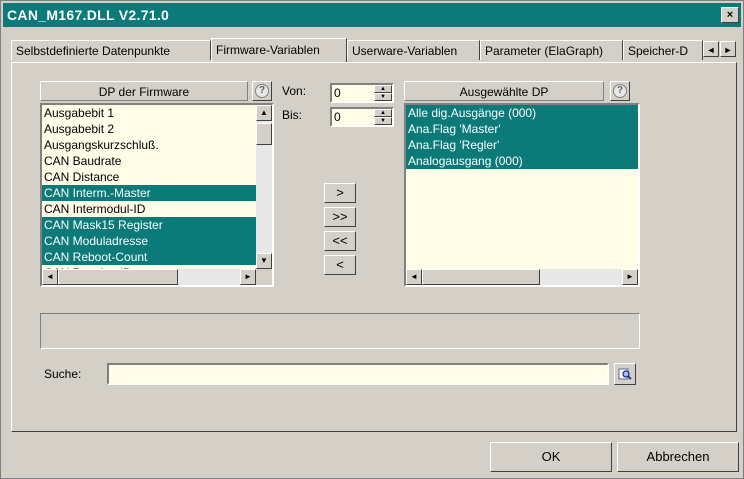  What do you see at coordinates (522, 145) in the screenshot?
I see `list-item: Ana.Flag 'Regler'` at bounding box center [522, 145].